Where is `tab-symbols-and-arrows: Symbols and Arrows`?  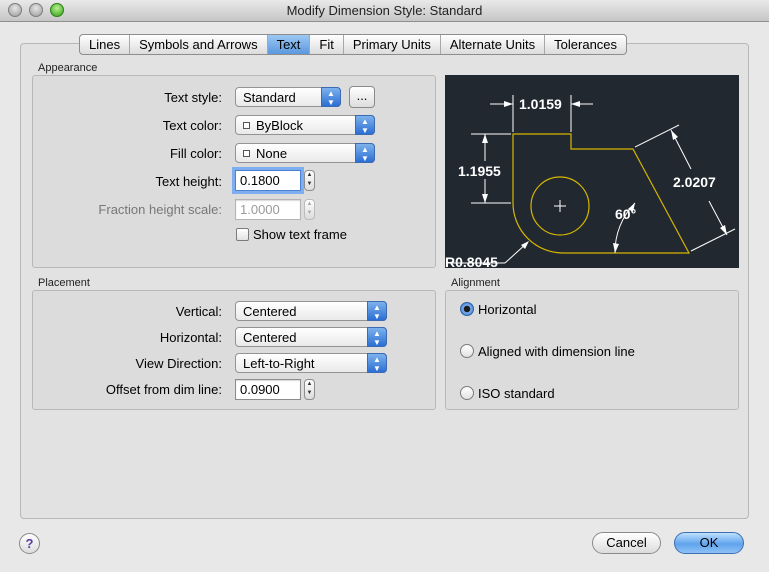
tab-symbols-and-arrows: Symbols and Arrows is located at coordinates (199, 44).